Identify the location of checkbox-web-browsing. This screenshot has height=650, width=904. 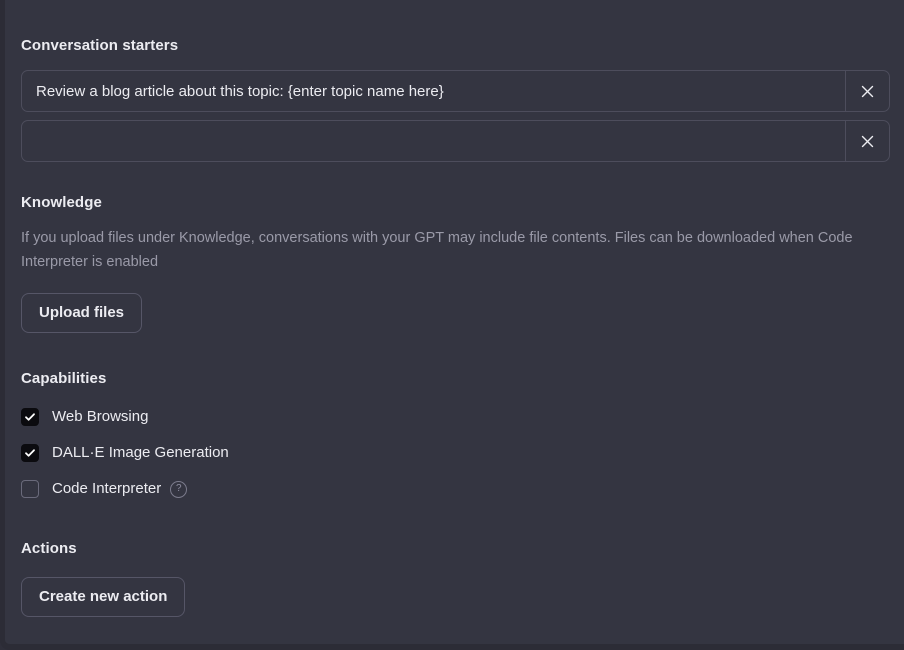
(30, 417).